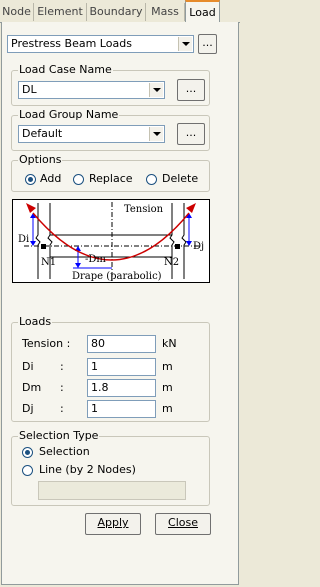  What do you see at coordinates (62, 366) in the screenshot?
I see `di-colon: :` at bounding box center [62, 366].